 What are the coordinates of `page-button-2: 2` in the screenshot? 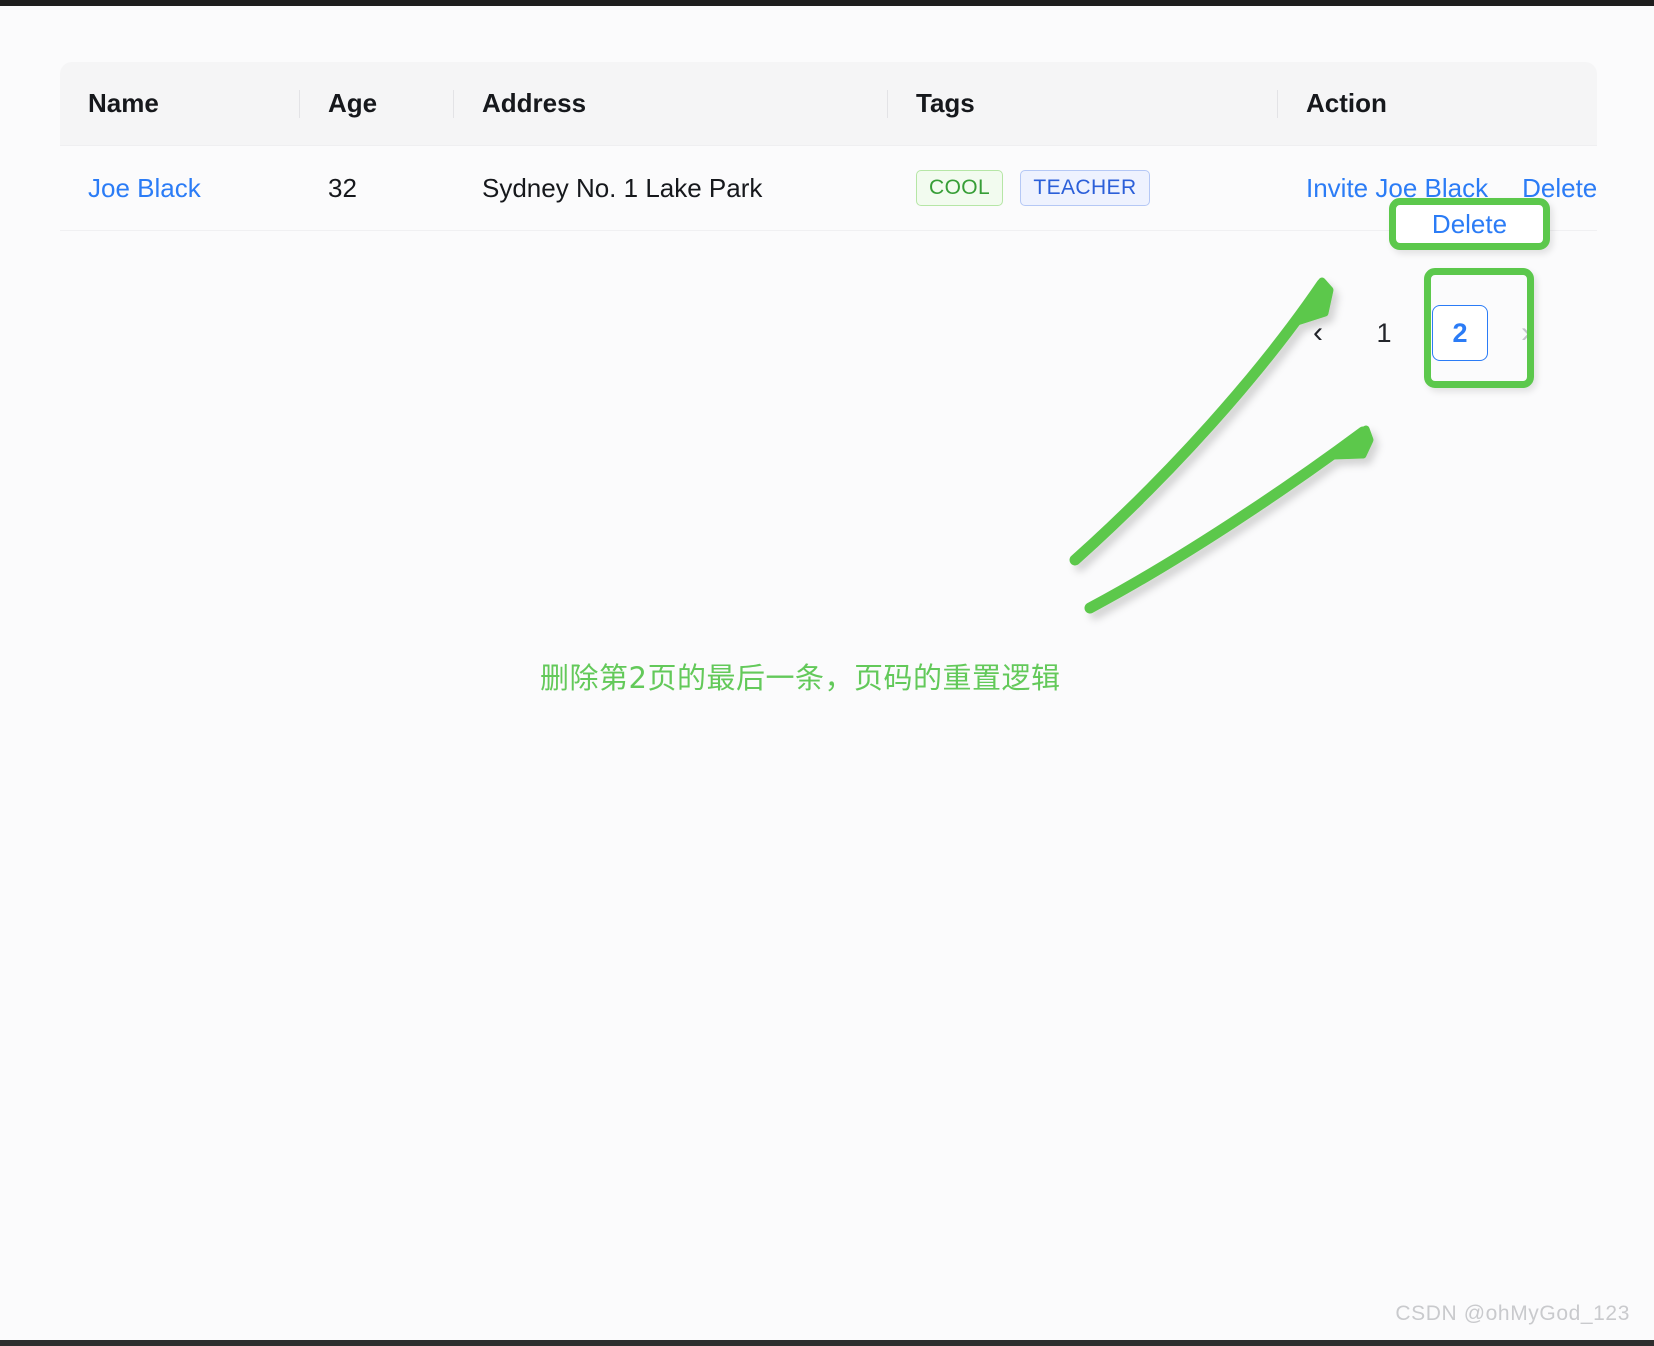 It's located at (1460, 333).